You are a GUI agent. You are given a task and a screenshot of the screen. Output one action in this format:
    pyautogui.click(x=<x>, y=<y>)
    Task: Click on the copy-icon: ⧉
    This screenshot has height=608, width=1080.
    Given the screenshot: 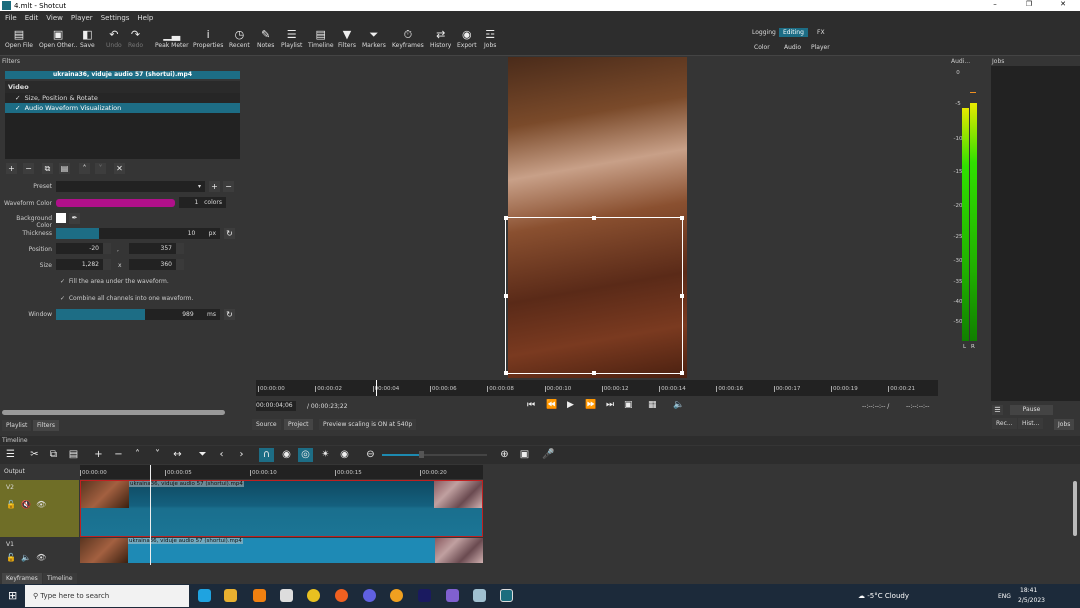 What is the action you would take?
    pyautogui.click(x=53, y=455)
    